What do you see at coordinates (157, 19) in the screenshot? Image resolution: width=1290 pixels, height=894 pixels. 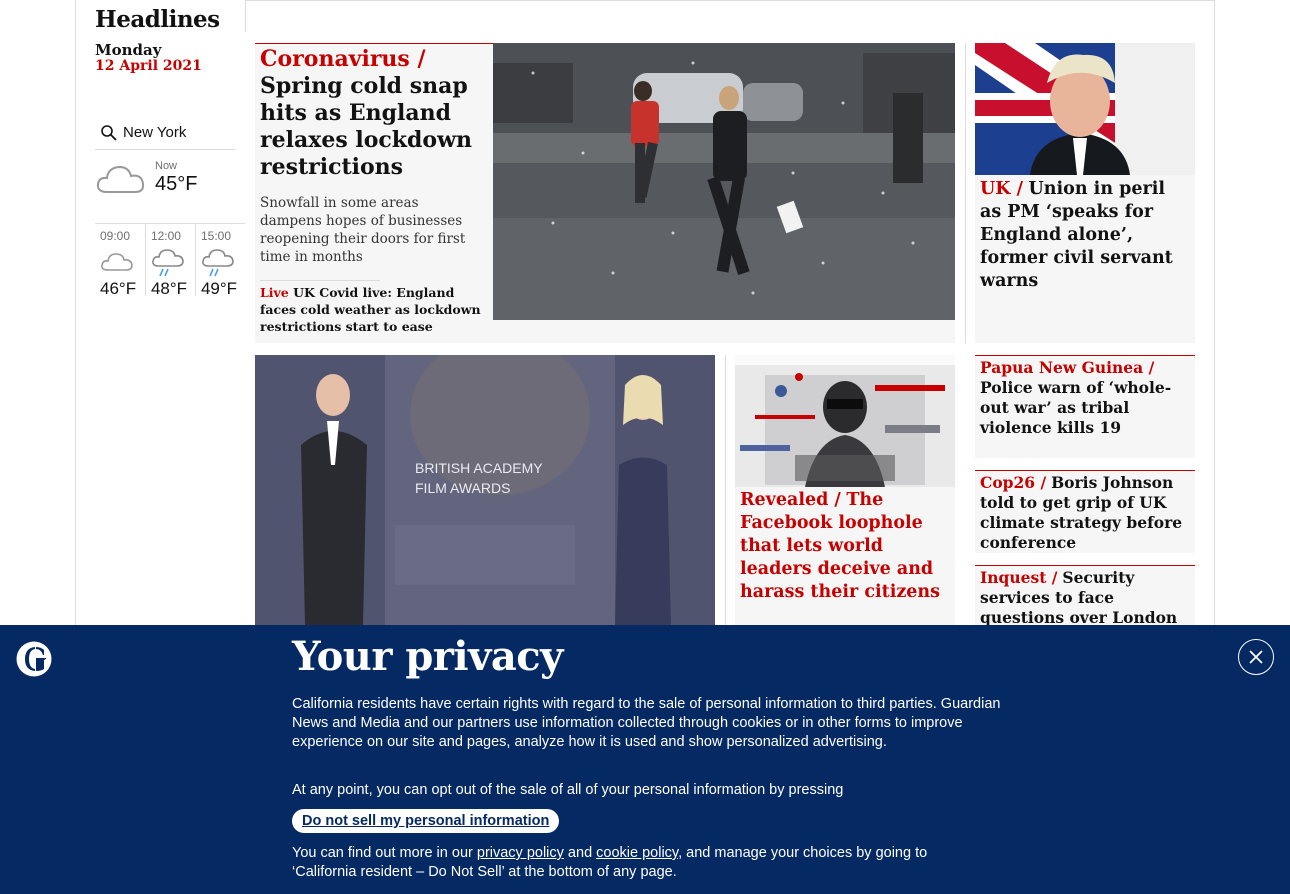 I see `section-title: Headlines` at bounding box center [157, 19].